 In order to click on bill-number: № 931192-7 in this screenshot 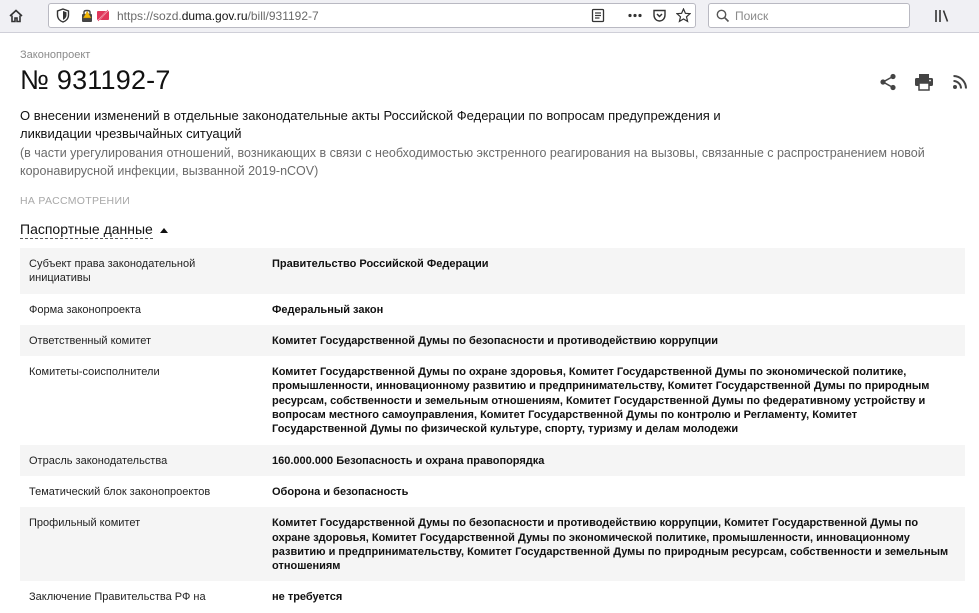, I will do `click(95, 80)`.